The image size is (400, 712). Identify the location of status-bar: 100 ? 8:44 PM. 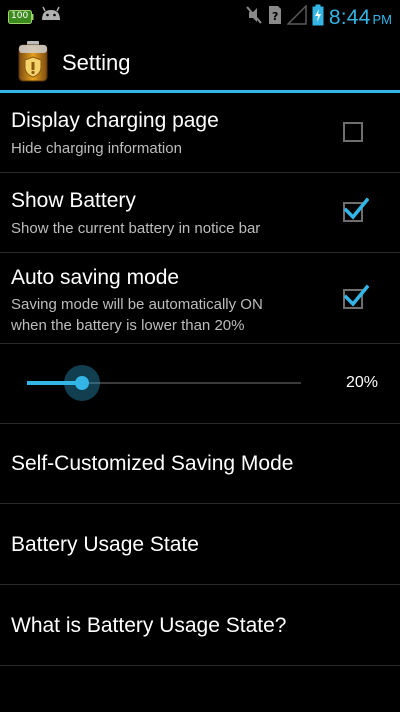
(200, 16).